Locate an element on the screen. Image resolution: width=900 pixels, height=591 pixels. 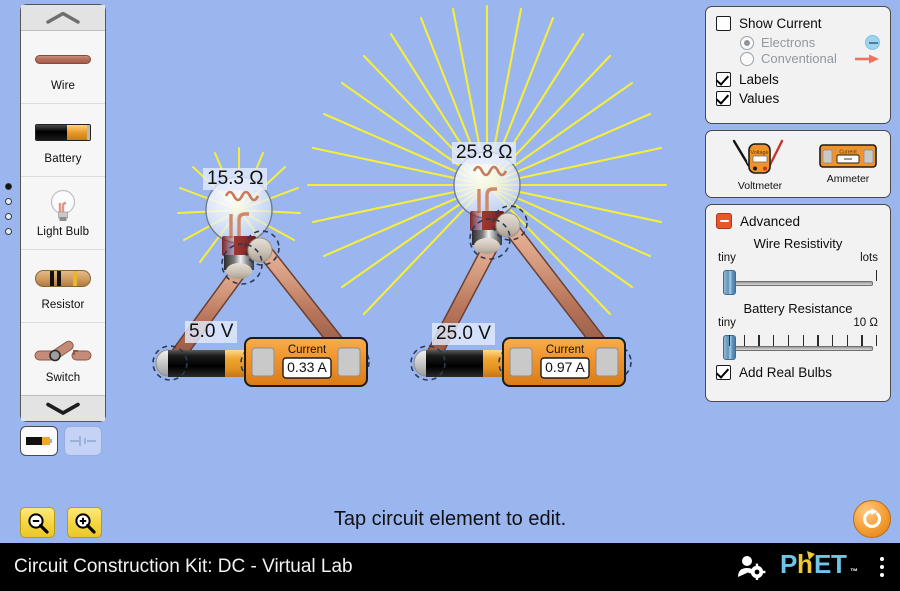
bulb-resistance-label-right: 25.8 Ω is located at coordinates (484, 153).